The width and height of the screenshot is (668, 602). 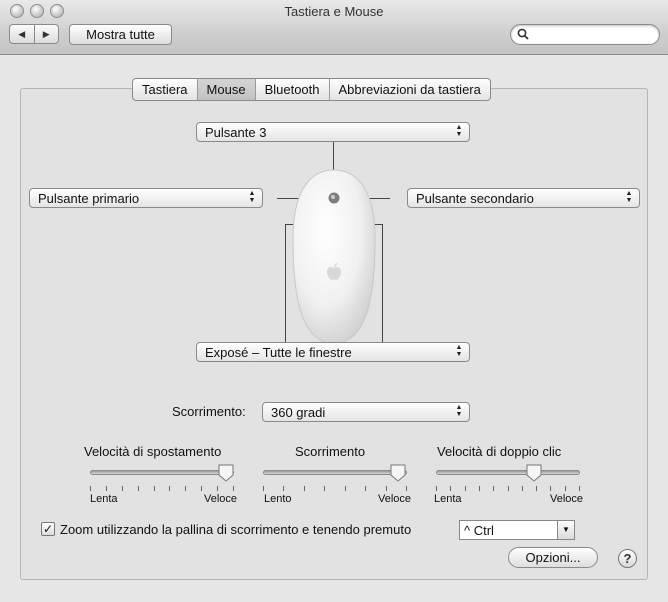 I want to click on help-button: ?, so click(x=627, y=558).